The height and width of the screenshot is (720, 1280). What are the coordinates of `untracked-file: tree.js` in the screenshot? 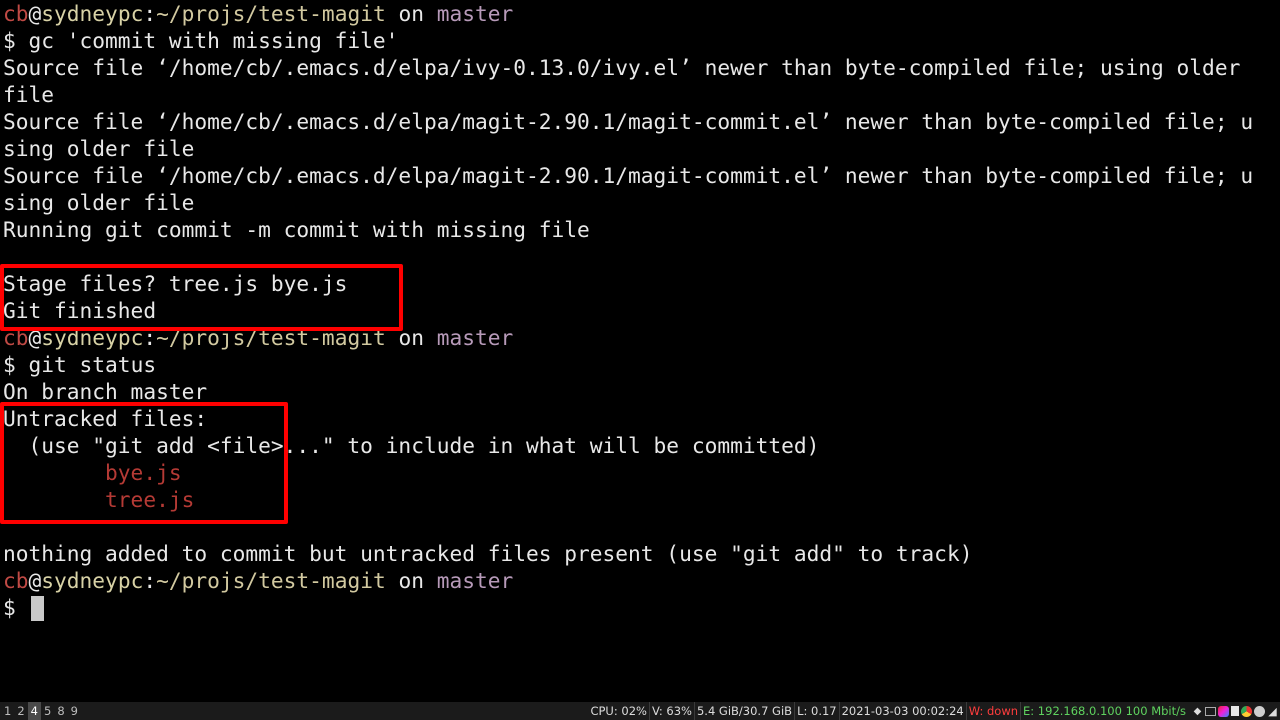 It's located at (99, 499).